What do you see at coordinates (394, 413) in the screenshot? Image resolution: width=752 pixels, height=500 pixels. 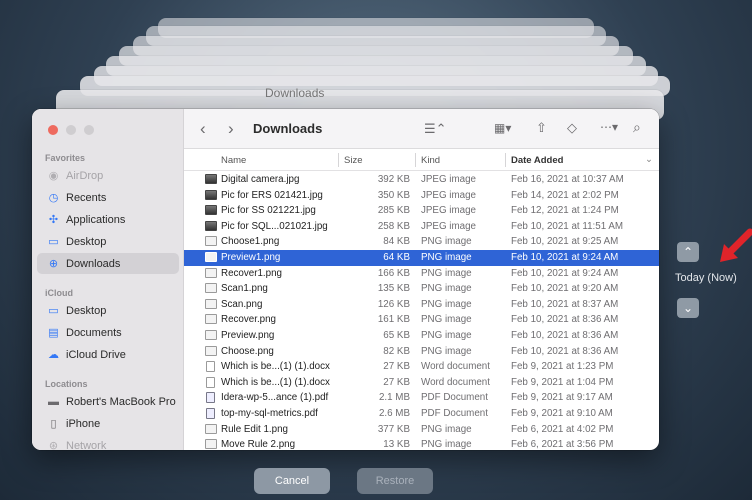 I see `file-size: 2.6 MB` at bounding box center [394, 413].